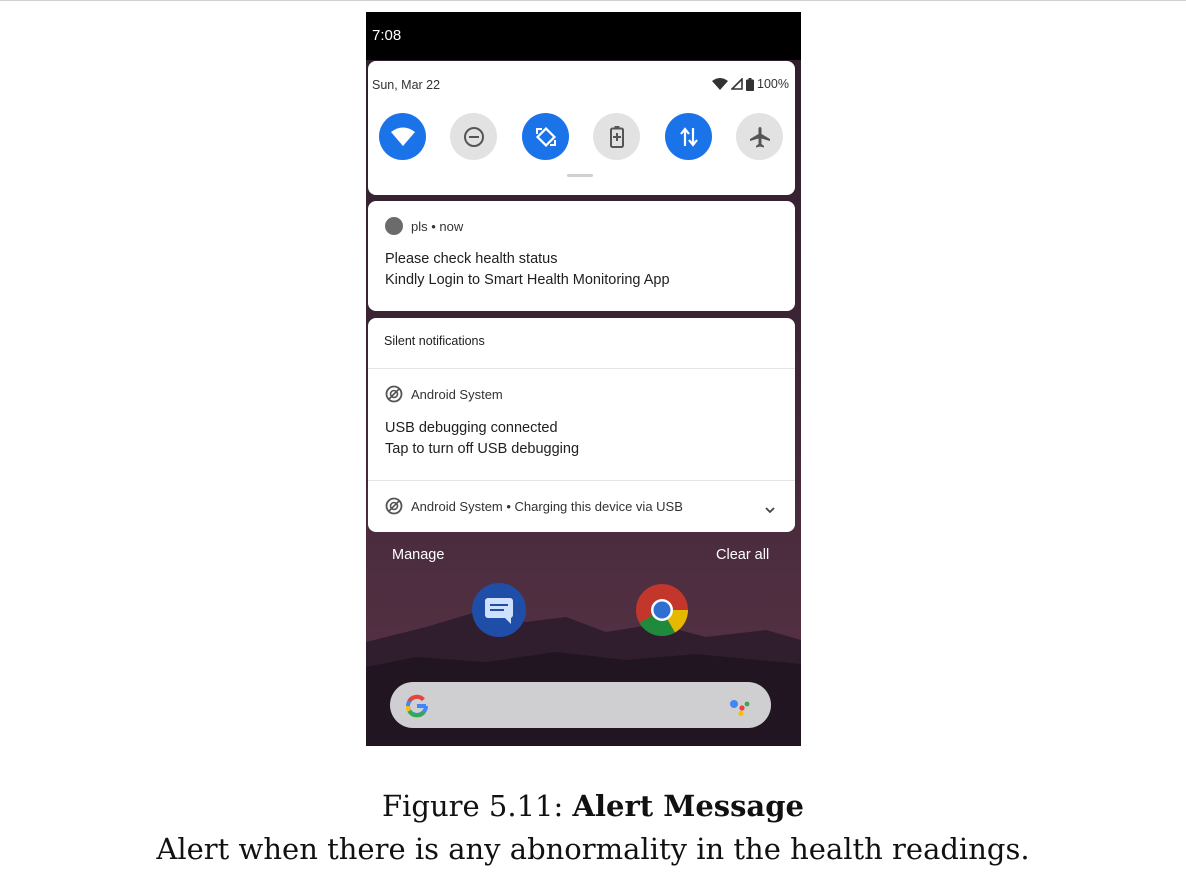 The image size is (1186, 888). What do you see at coordinates (583, 36) in the screenshot?
I see `status-bar: 7:08` at bounding box center [583, 36].